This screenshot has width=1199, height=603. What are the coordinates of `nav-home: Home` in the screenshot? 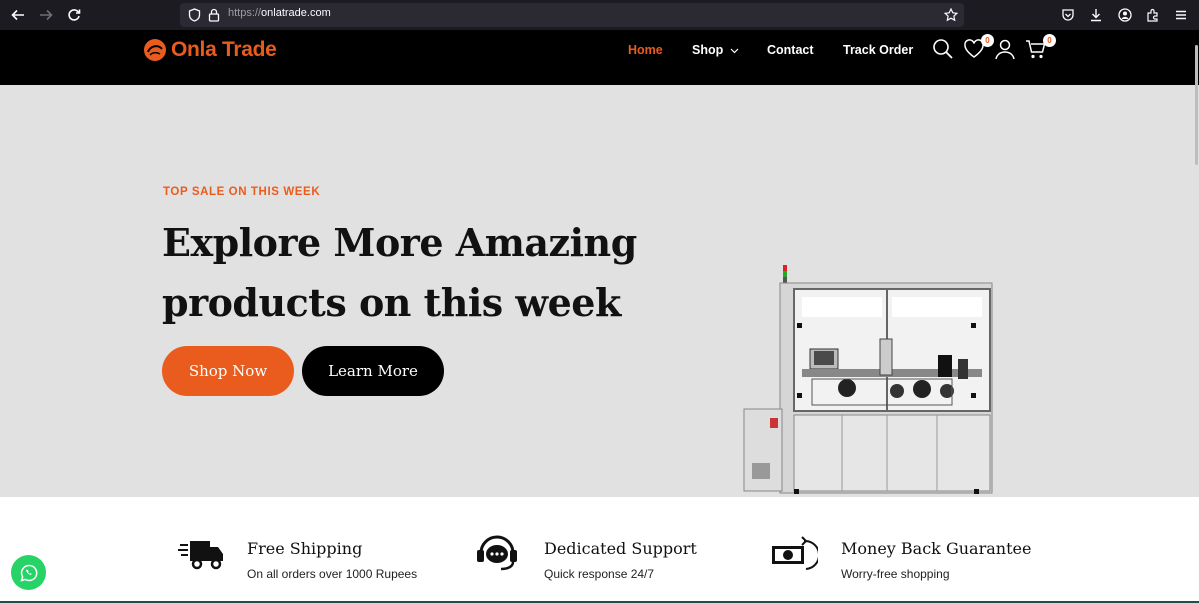 It's located at (645, 50).